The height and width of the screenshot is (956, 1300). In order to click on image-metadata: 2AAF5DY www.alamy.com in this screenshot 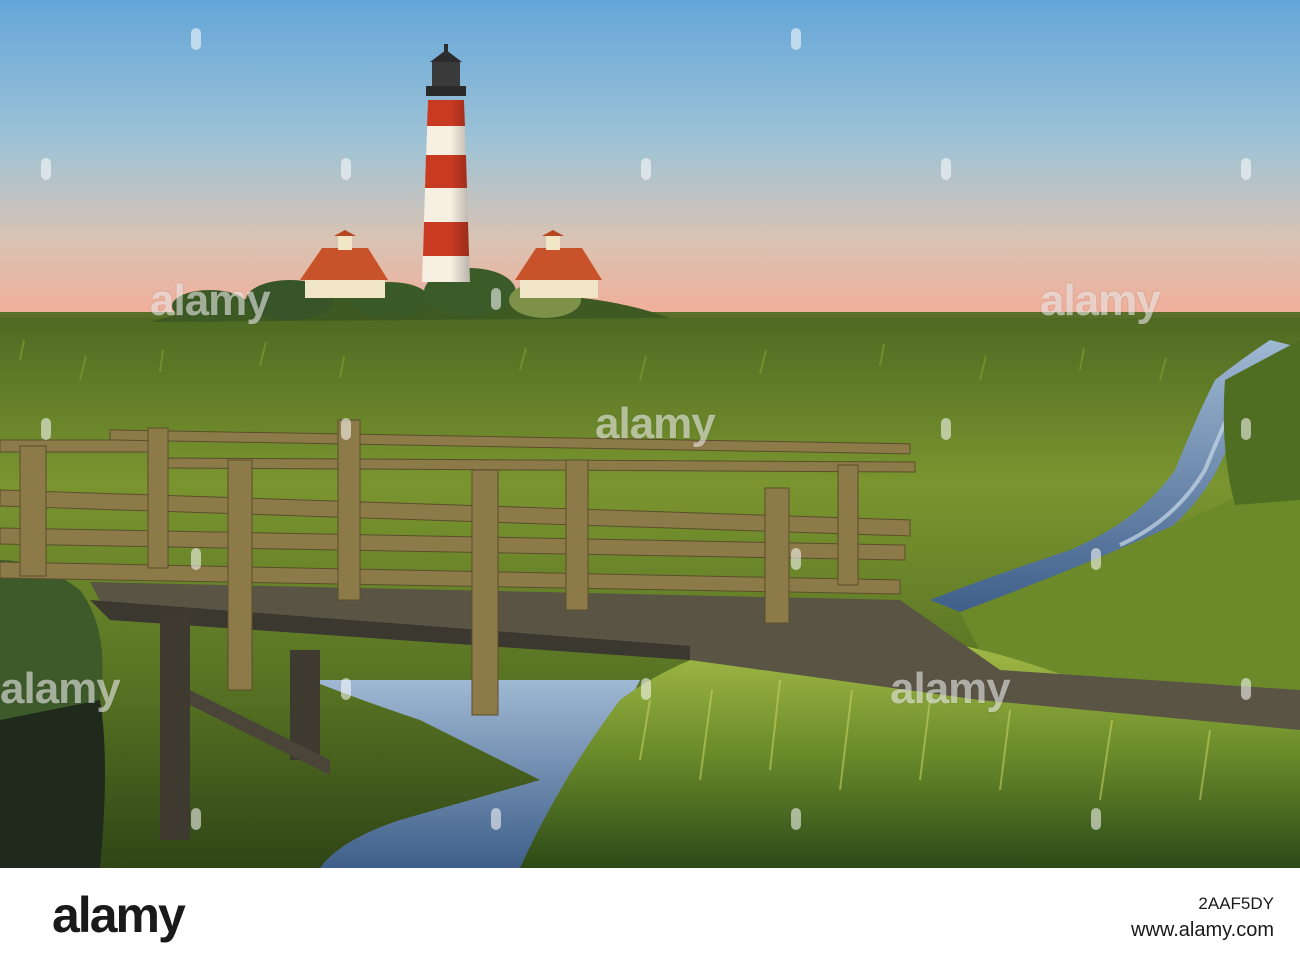, I will do `click(1202, 918)`.